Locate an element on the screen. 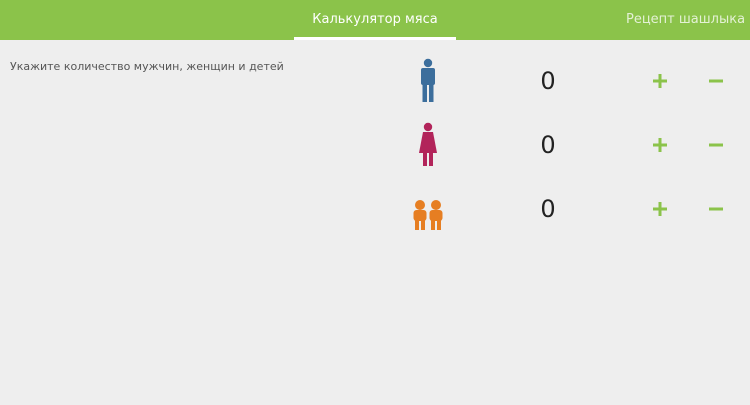  tab-meat-calculator-label: Калькулятор мяса is located at coordinates (375, 19).